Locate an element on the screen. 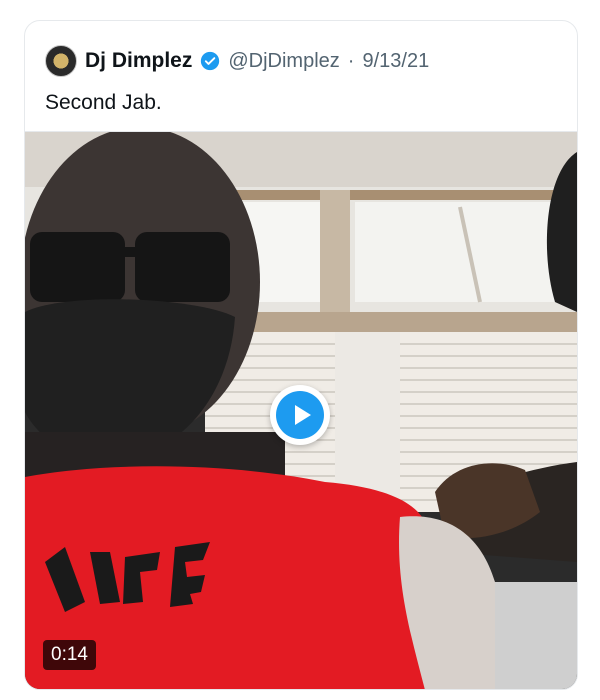  tweet-header: Dj Dimplez @DjDimplez · 9/13/21 is located at coordinates (237, 61).